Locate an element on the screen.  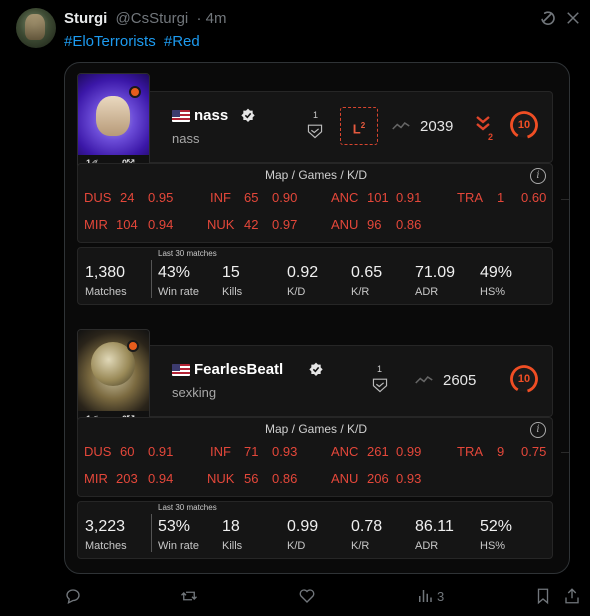
stat-label: HS% is located at coordinates (493, 292).